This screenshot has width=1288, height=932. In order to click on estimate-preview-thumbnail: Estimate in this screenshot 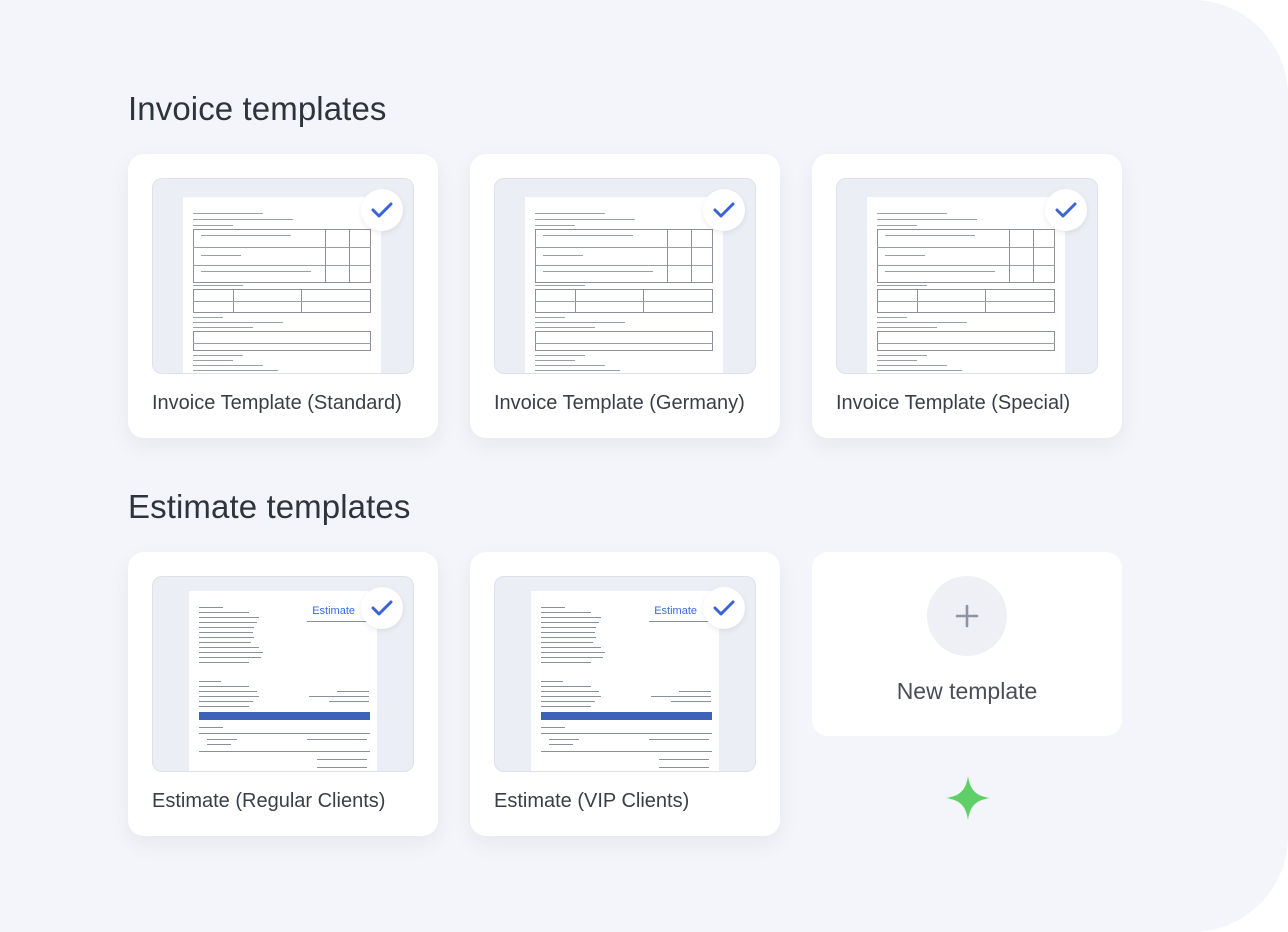, I will do `click(625, 674)`.